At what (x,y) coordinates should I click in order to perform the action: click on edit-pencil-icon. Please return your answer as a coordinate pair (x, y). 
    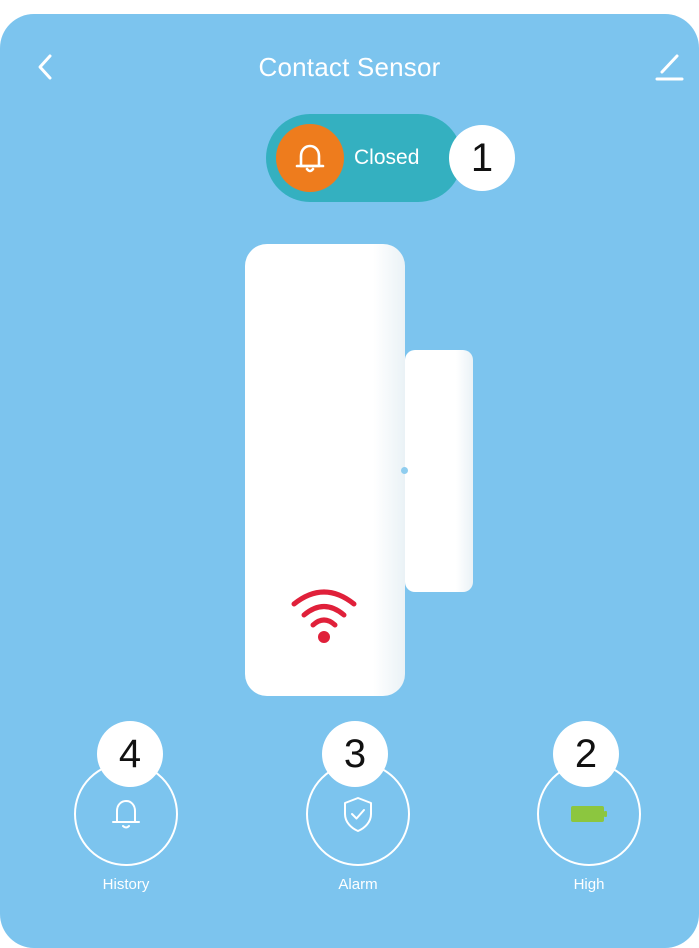
    Looking at the image, I should click on (669, 67).